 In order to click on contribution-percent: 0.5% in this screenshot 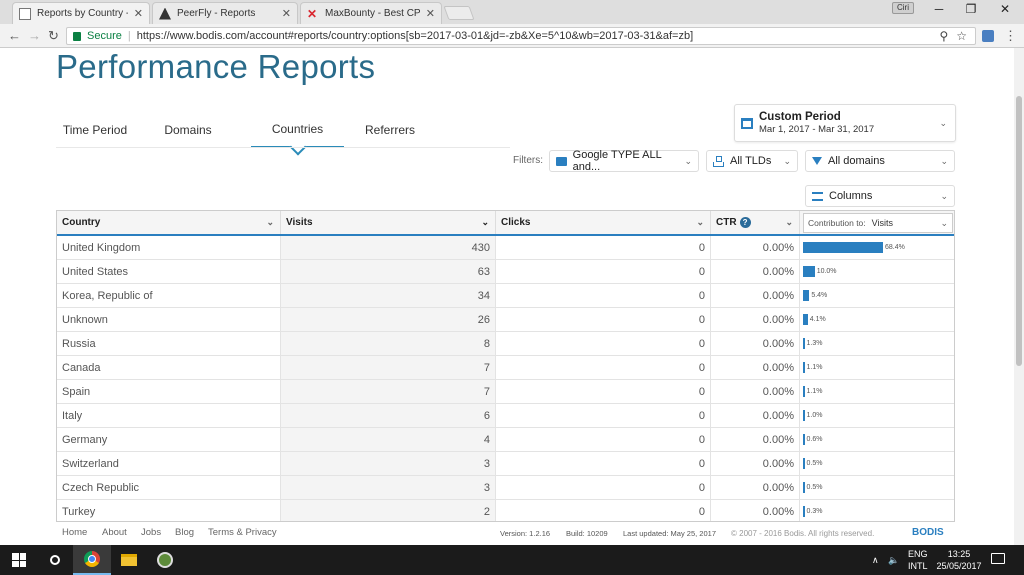, I will do `click(814, 463)`.